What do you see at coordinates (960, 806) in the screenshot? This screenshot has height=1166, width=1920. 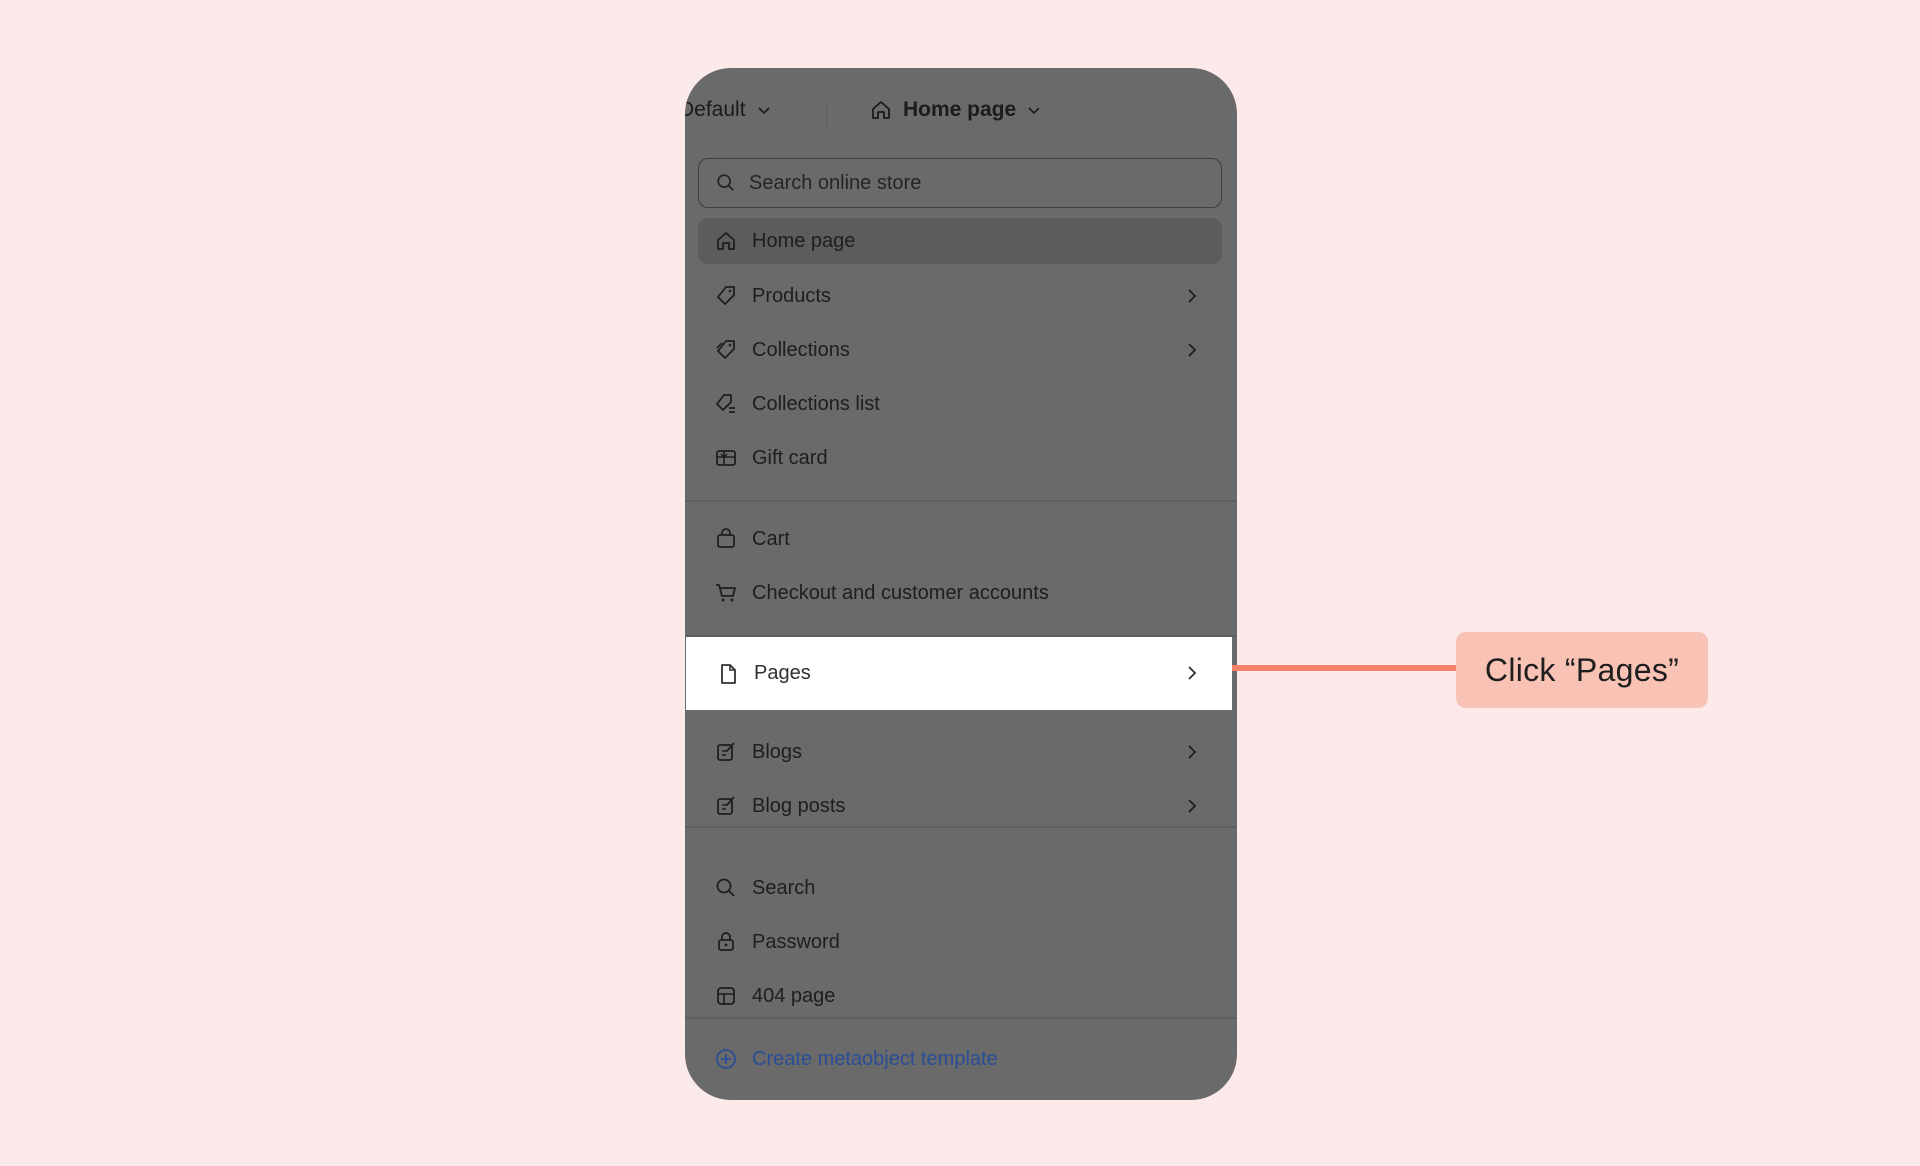 I see `menu-item-blog-posts: Blog posts` at bounding box center [960, 806].